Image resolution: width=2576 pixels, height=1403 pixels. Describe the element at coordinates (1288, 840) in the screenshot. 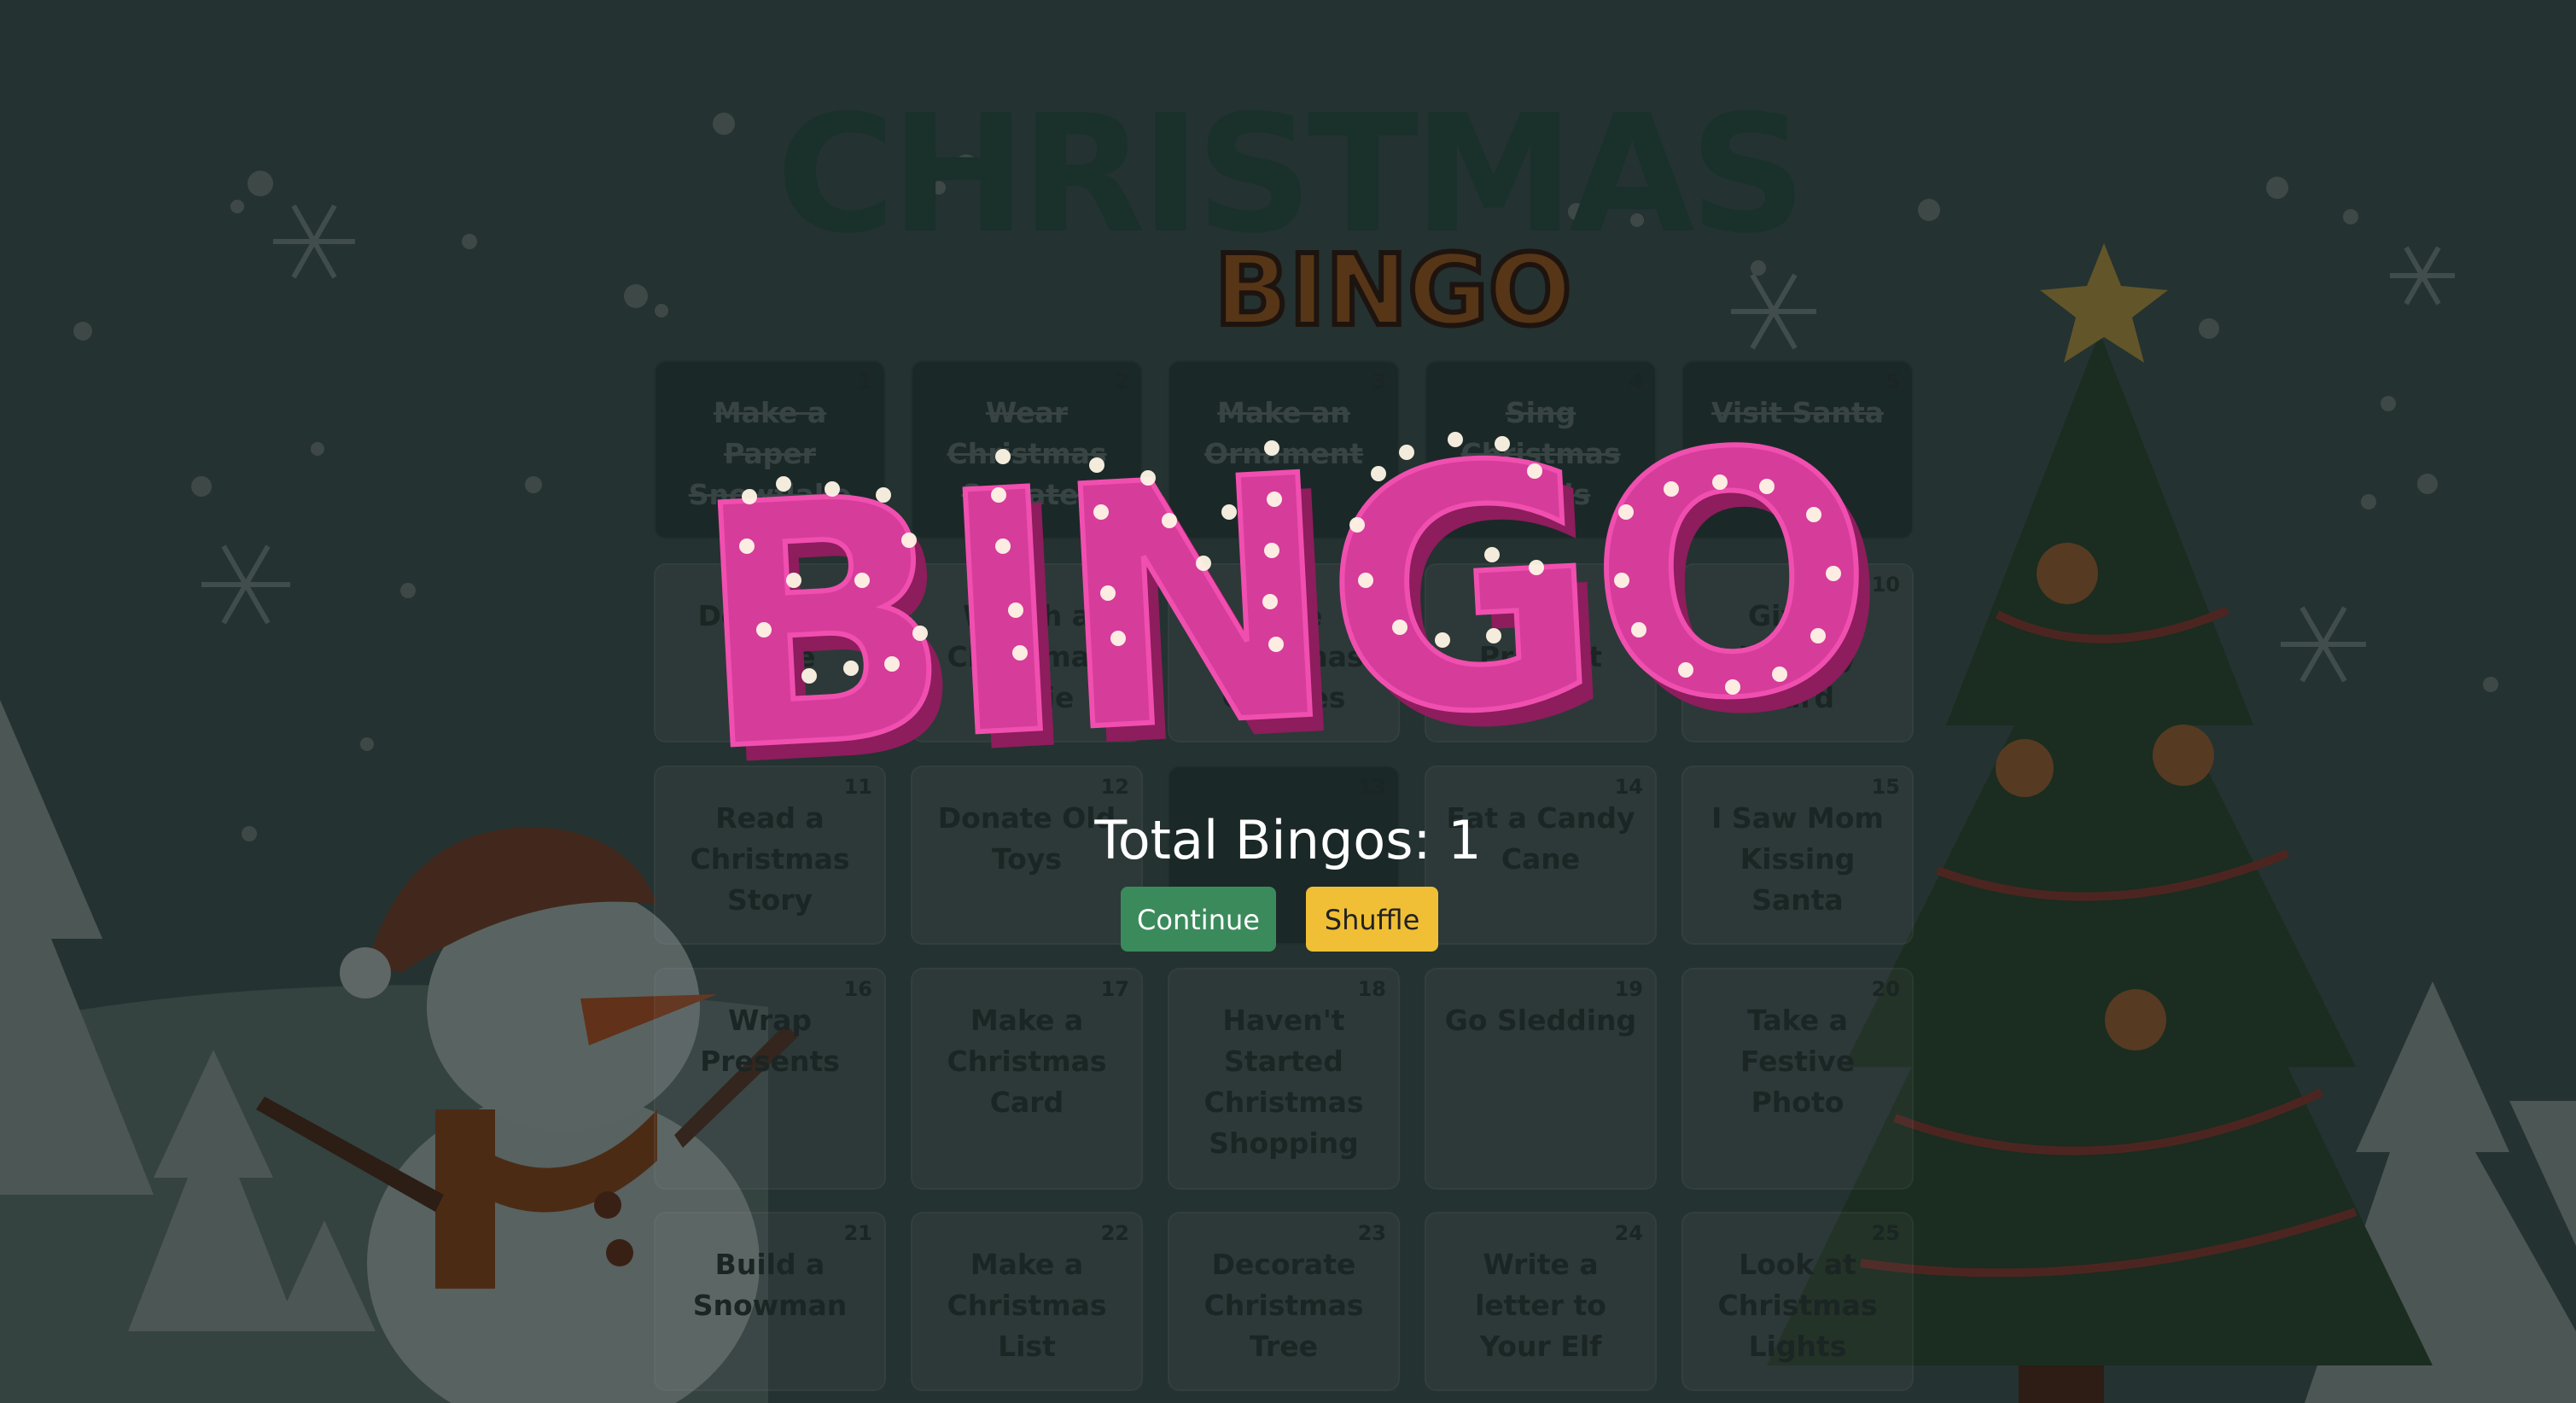

I see `total-bingos: Total Bingos: 1` at that location.